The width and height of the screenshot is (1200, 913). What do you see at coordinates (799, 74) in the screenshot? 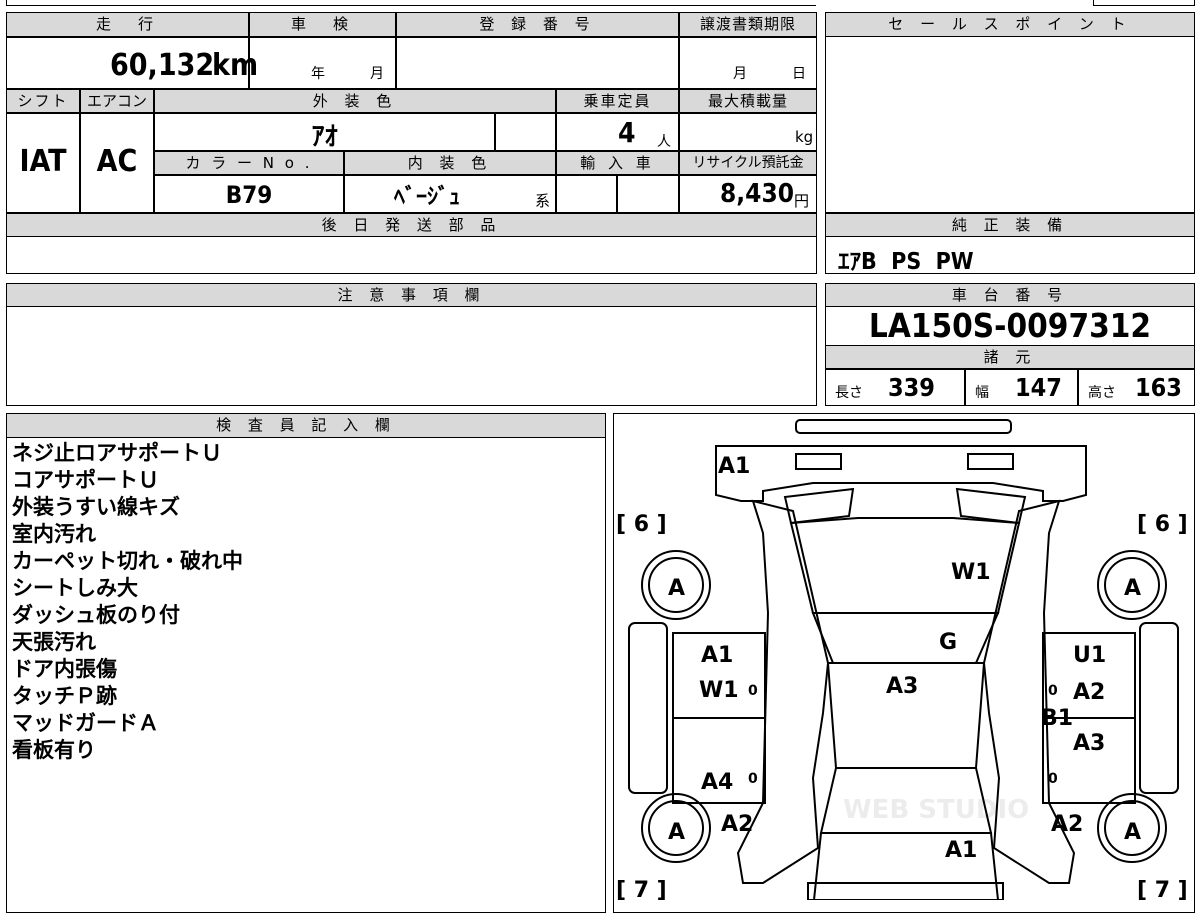
I see `transfer-day-label: 日` at bounding box center [799, 74].